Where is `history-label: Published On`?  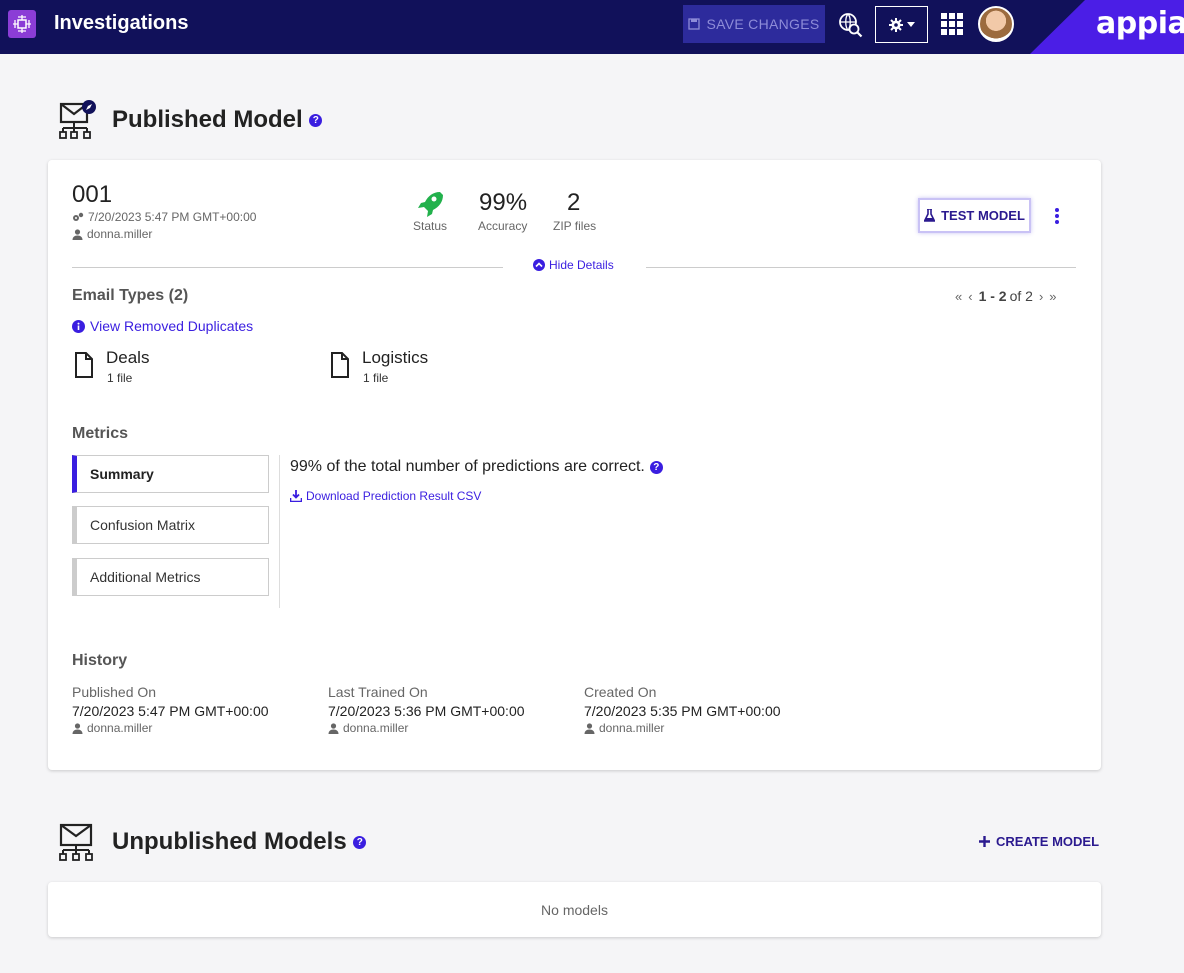 history-label: Published On is located at coordinates (114, 692).